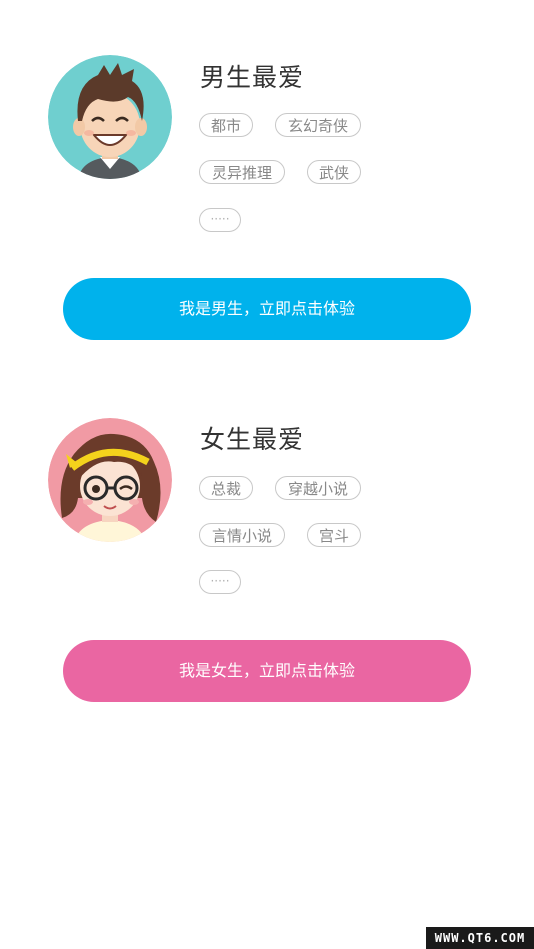 Image resolution: width=534 pixels, height=949 pixels. Describe the element at coordinates (334, 535) in the screenshot. I see `tag-gongdou: 宫斗` at that location.